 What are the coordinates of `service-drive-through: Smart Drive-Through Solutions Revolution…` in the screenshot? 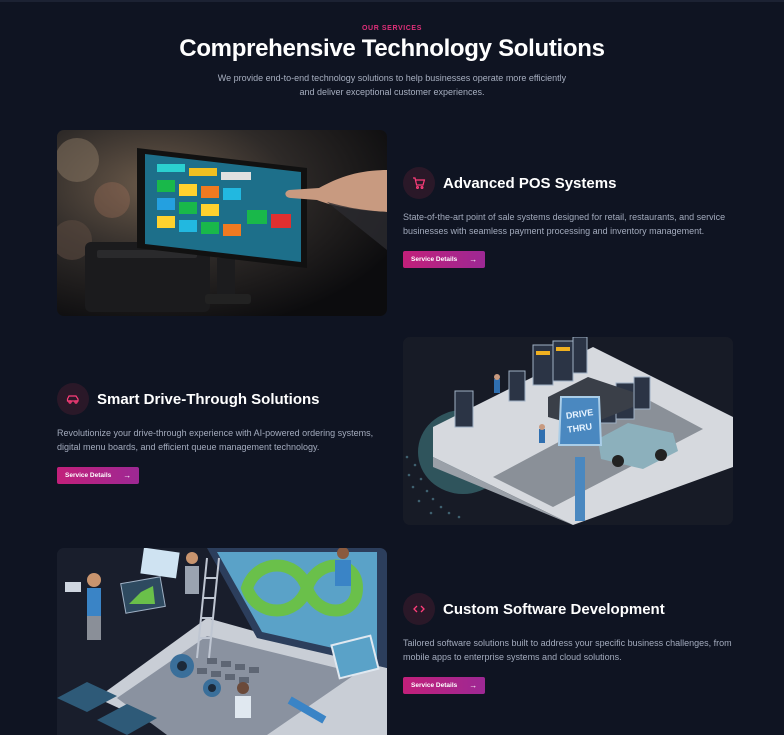 It's located at (222, 433).